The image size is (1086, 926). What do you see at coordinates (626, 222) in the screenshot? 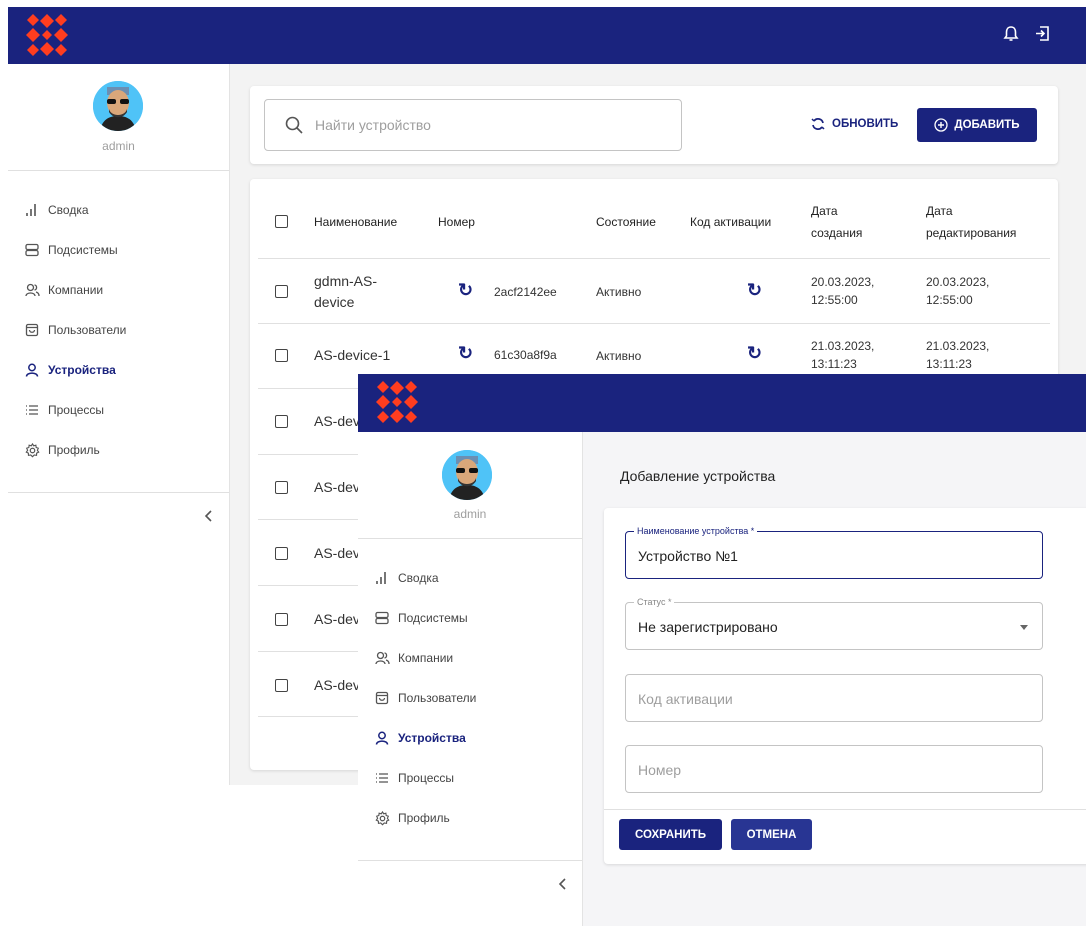
I see `column-header-state: Состояние` at bounding box center [626, 222].